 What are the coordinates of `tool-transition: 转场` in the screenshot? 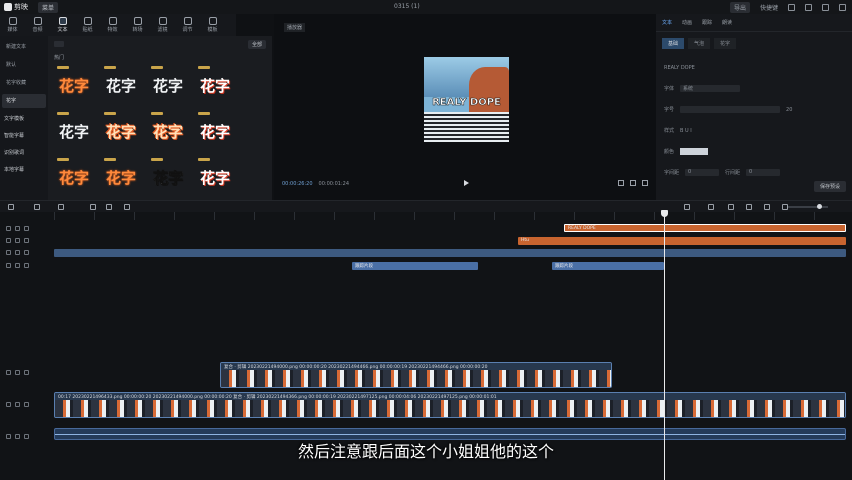 It's located at (137, 25).